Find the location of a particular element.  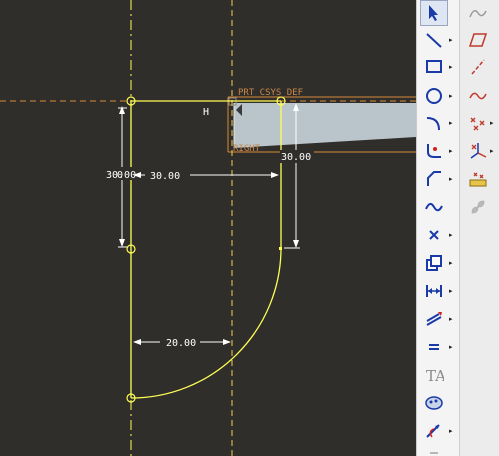

circle-tool-icon is located at coordinates (434, 96).